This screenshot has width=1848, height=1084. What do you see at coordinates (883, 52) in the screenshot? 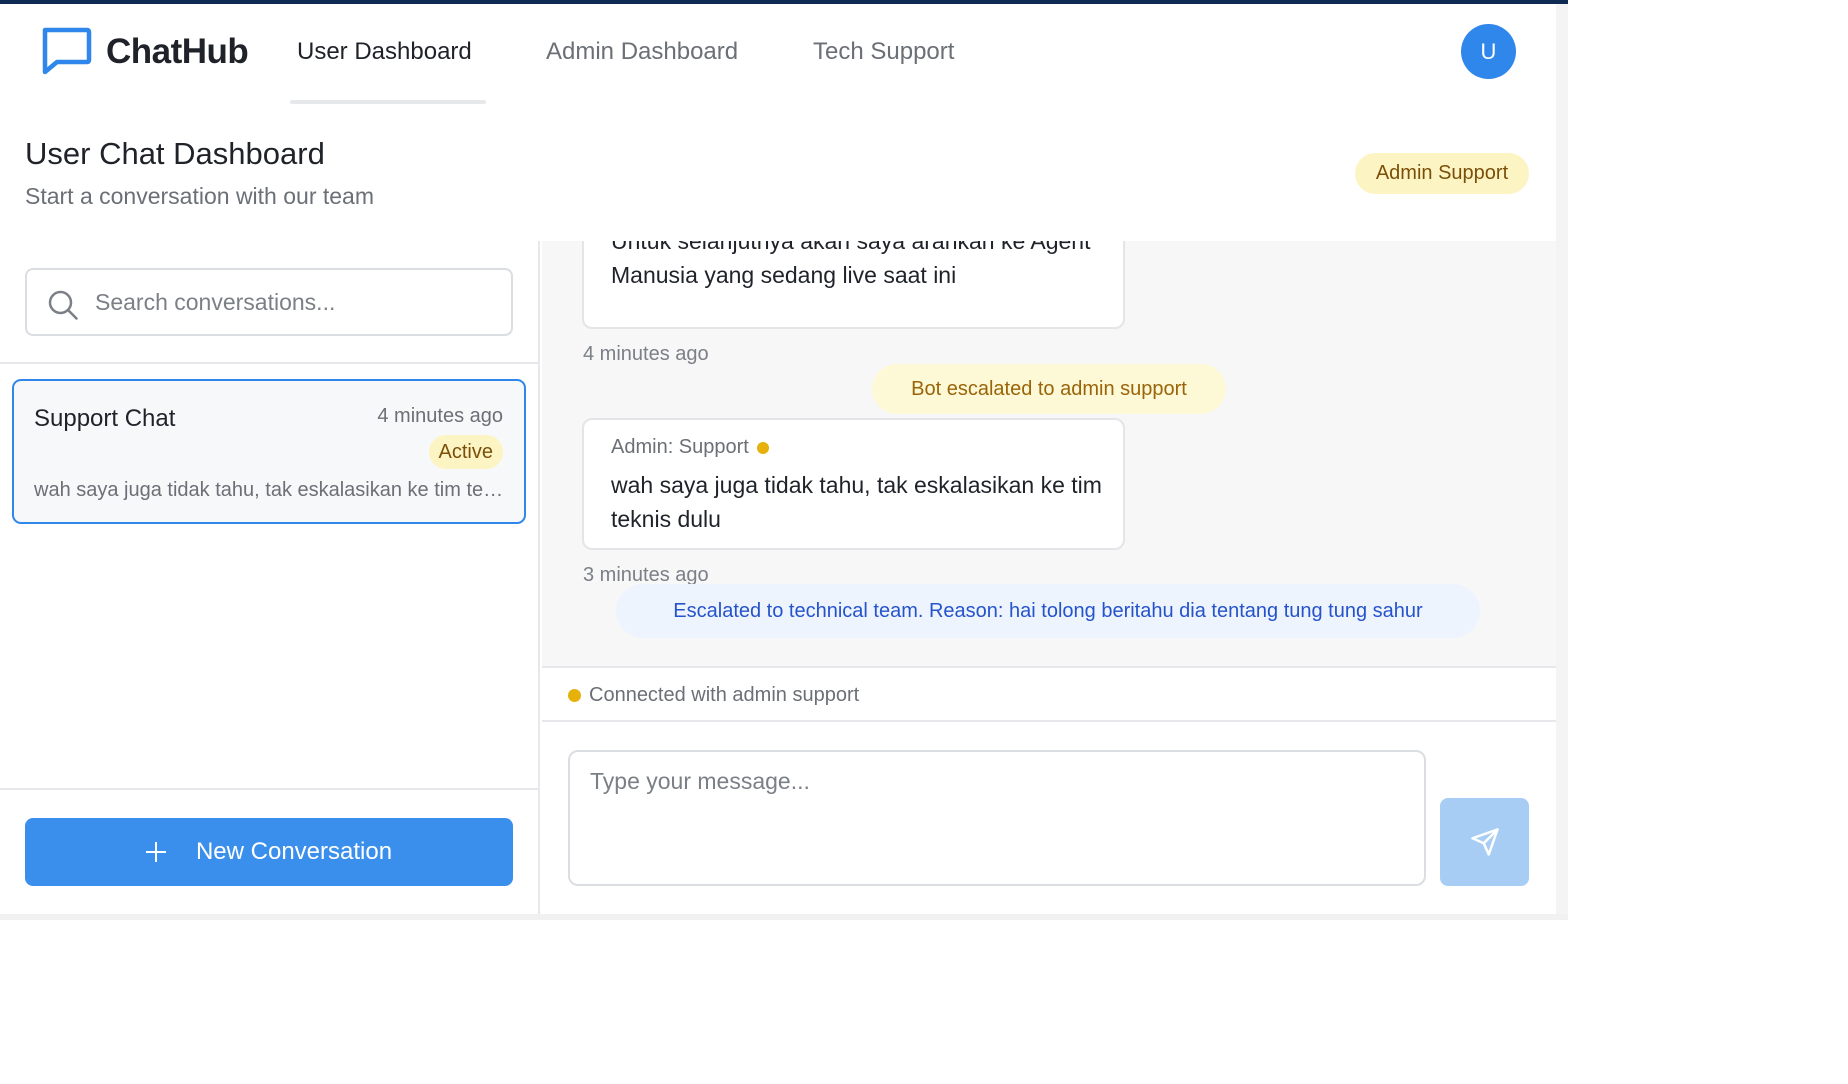
I see `tab-tech-support: Tech Support` at bounding box center [883, 52].